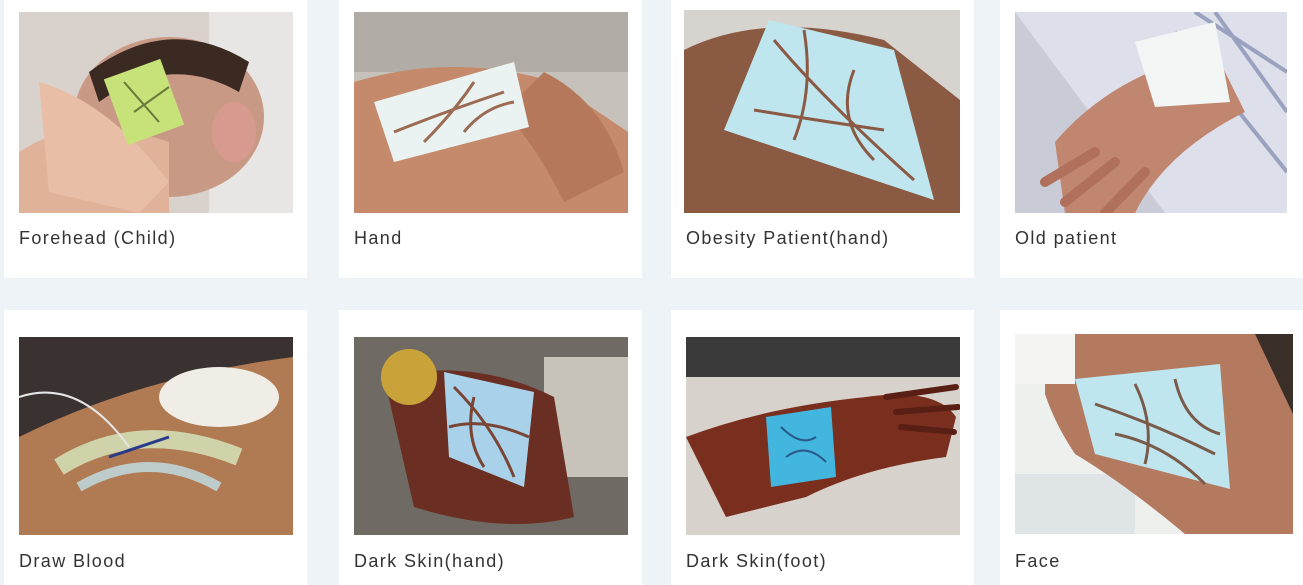 The image size is (1303, 585). What do you see at coordinates (73, 561) in the screenshot?
I see `caption-draw-blood: Draw Blood` at bounding box center [73, 561].